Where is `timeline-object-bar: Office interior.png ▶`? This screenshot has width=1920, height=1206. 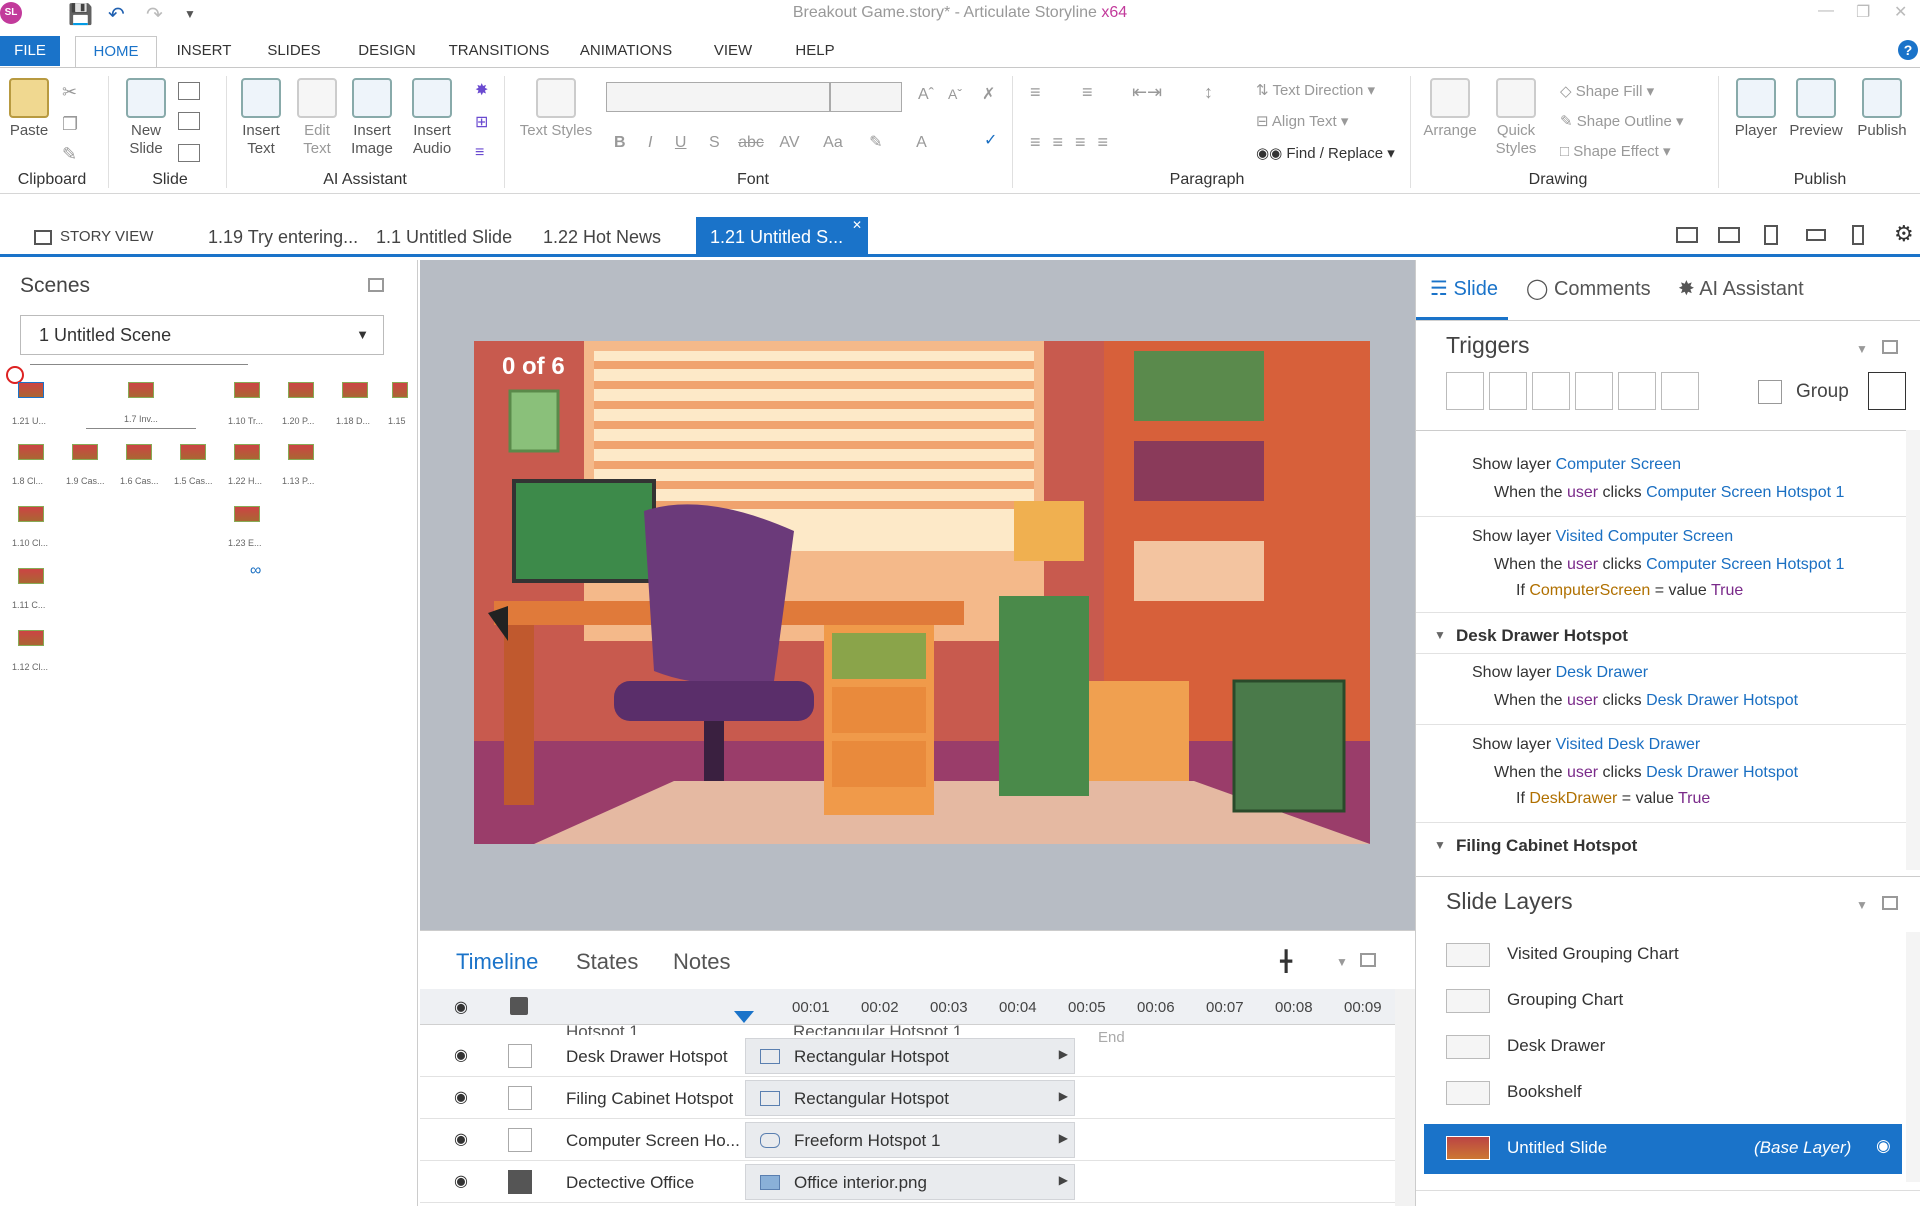
timeline-object-bar: Office interior.png ▶ is located at coordinates (910, 1182).